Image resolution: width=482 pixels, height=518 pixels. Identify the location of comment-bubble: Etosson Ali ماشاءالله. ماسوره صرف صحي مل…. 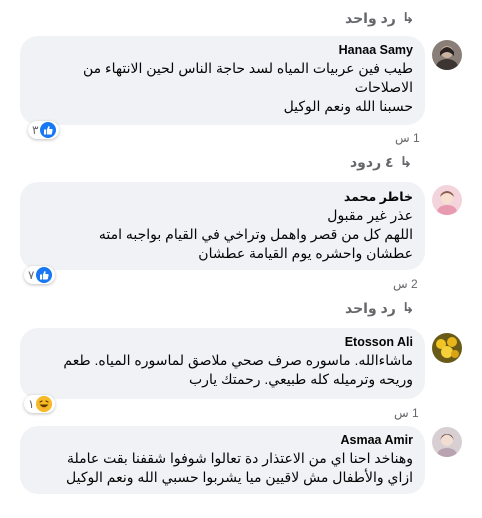
(222, 363).